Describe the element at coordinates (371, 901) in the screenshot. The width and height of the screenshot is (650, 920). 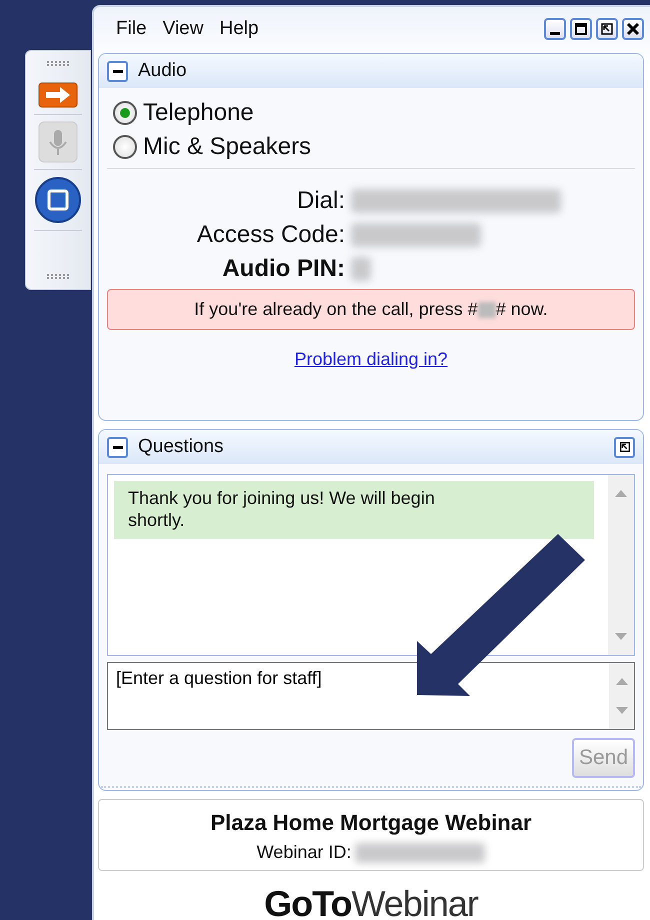
I see `product-logo: GoToWebinar` at that location.